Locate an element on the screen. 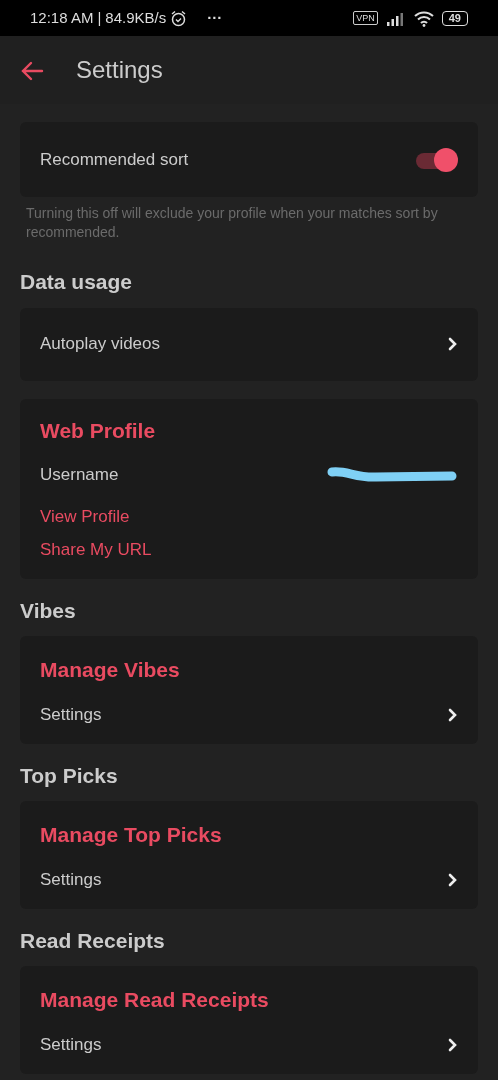  wifi-icon is located at coordinates (423, 18).